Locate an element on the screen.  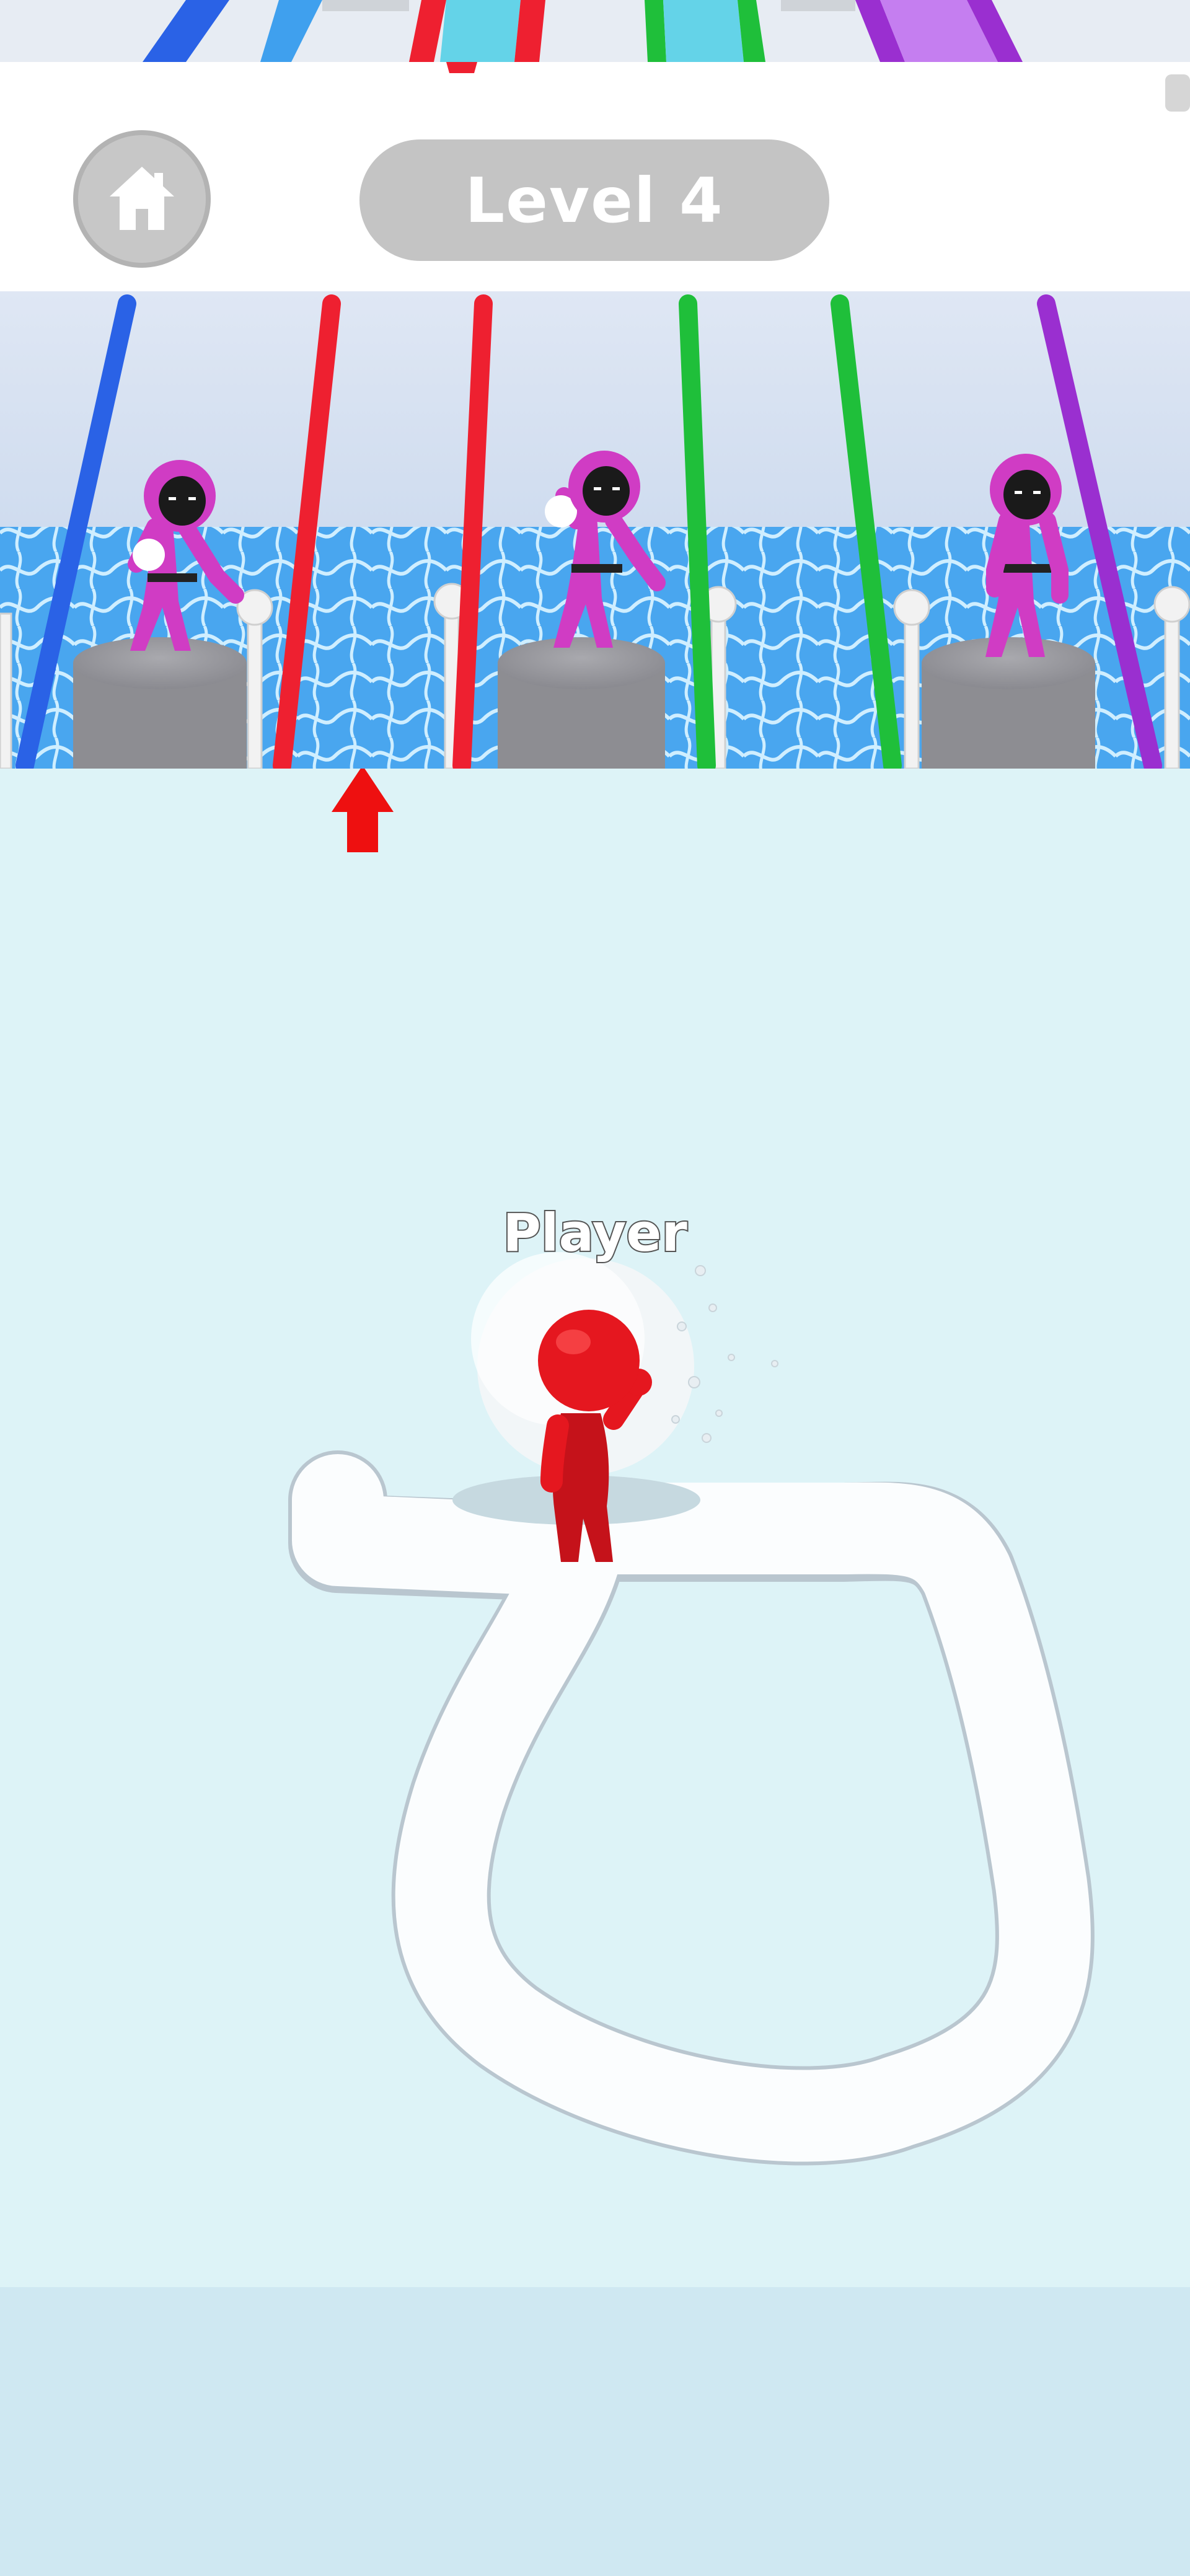
home-icon is located at coordinates (142, 198).